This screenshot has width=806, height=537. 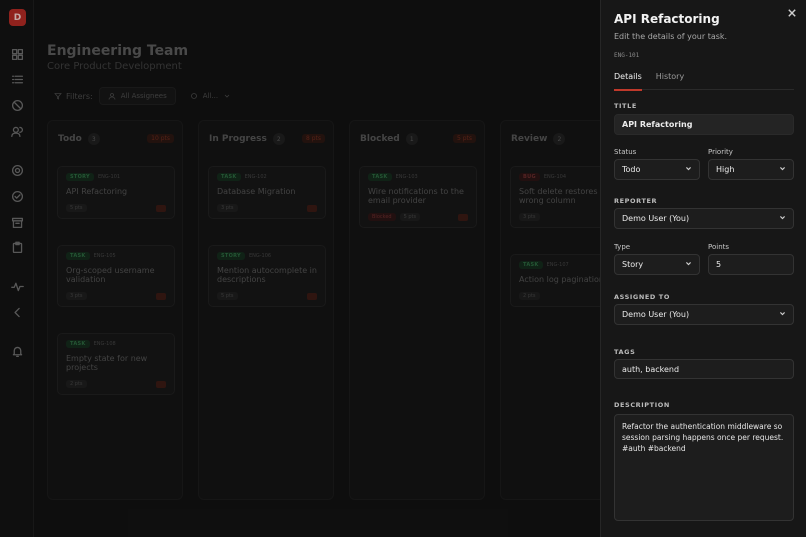 I want to click on points-label: Points, so click(x=719, y=247).